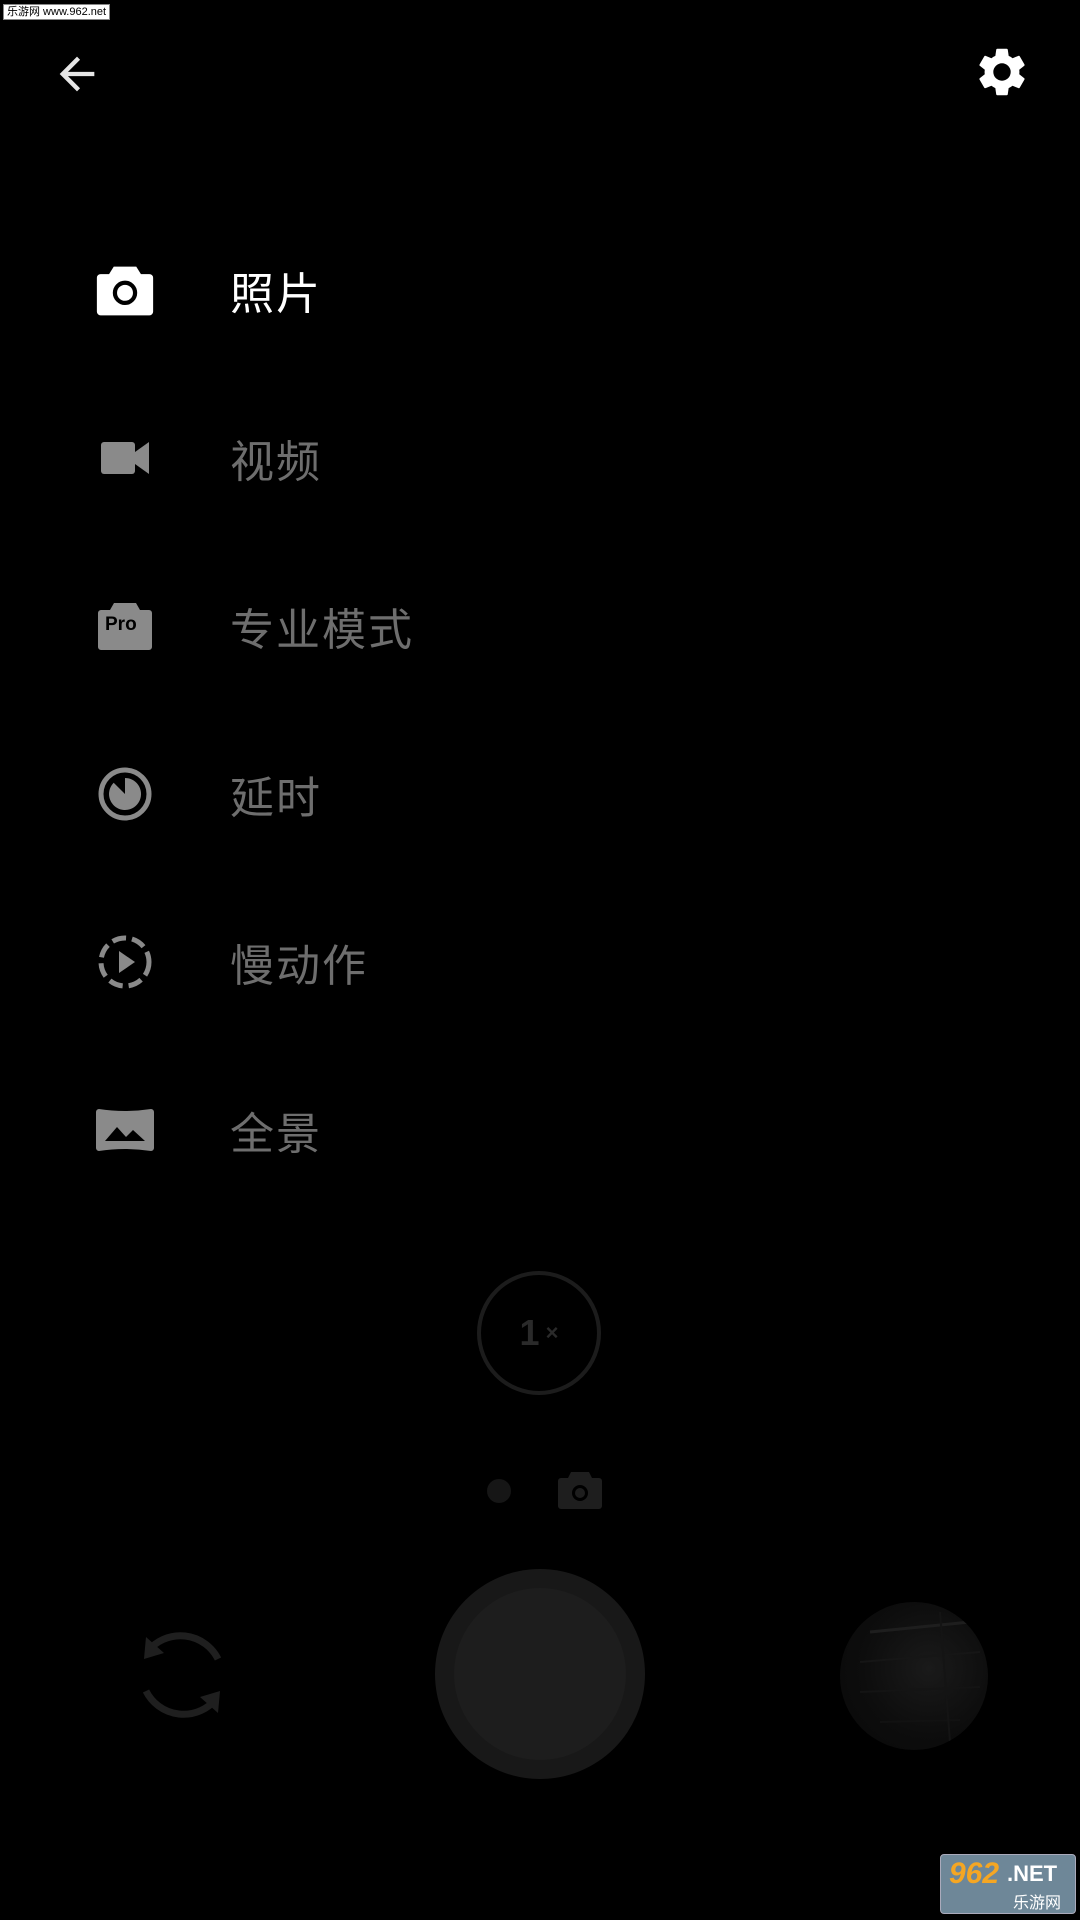 Image resolution: width=1080 pixels, height=1920 pixels. I want to click on back-button, so click(77, 74).